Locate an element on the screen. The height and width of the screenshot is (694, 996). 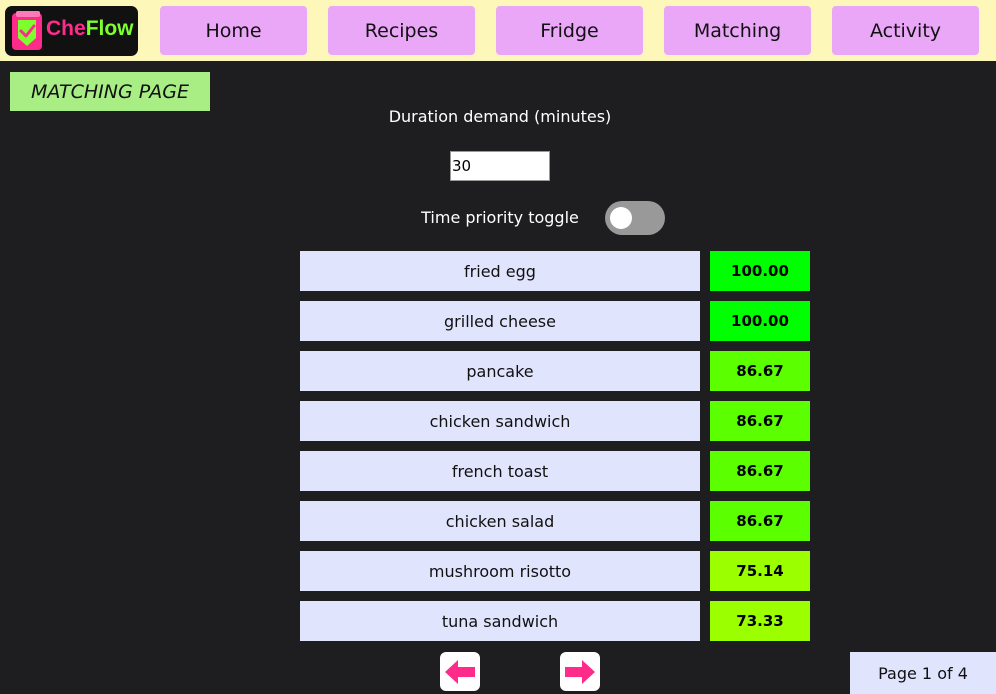
time-priority-toggle is located at coordinates (635, 218).